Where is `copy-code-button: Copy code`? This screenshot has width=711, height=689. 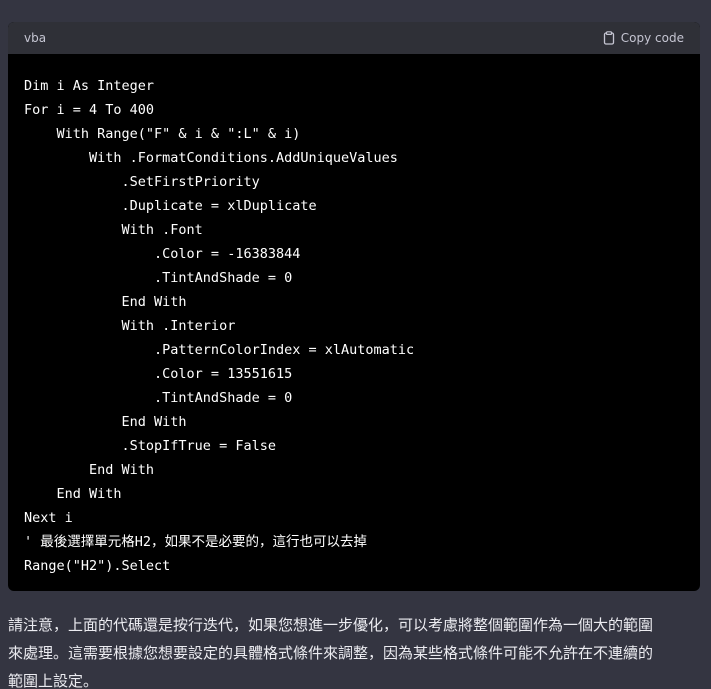
copy-code-button: Copy code is located at coordinates (643, 38).